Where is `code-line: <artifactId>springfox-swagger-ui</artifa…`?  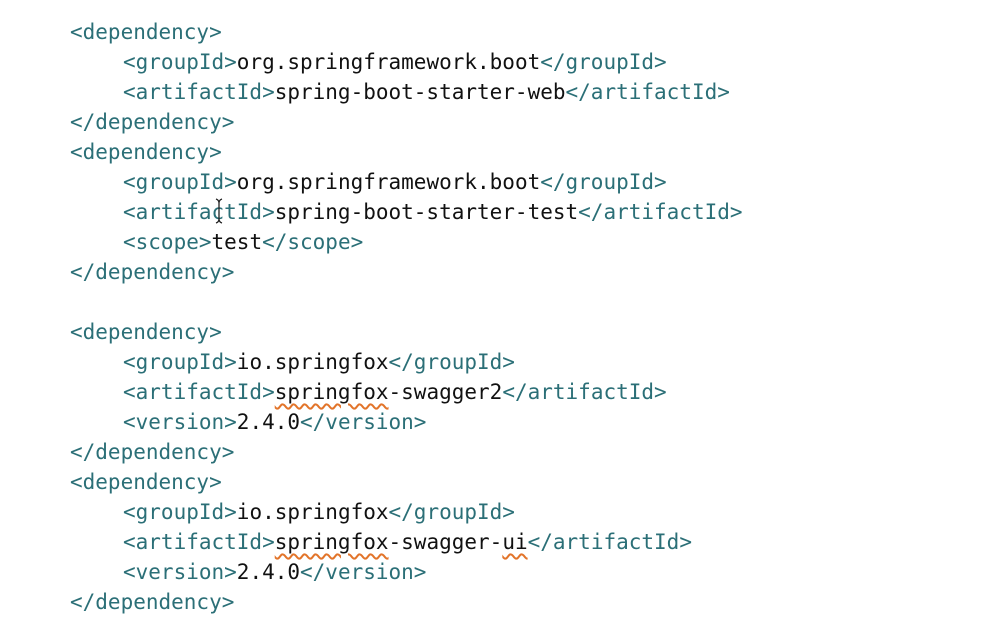 code-line: <artifactId>springfox-swagger-ui</artifa… is located at coordinates (407, 542).